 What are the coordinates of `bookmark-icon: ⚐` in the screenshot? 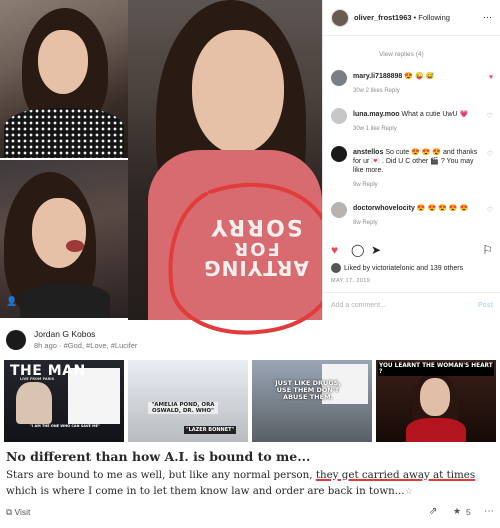 It's located at (487, 250).